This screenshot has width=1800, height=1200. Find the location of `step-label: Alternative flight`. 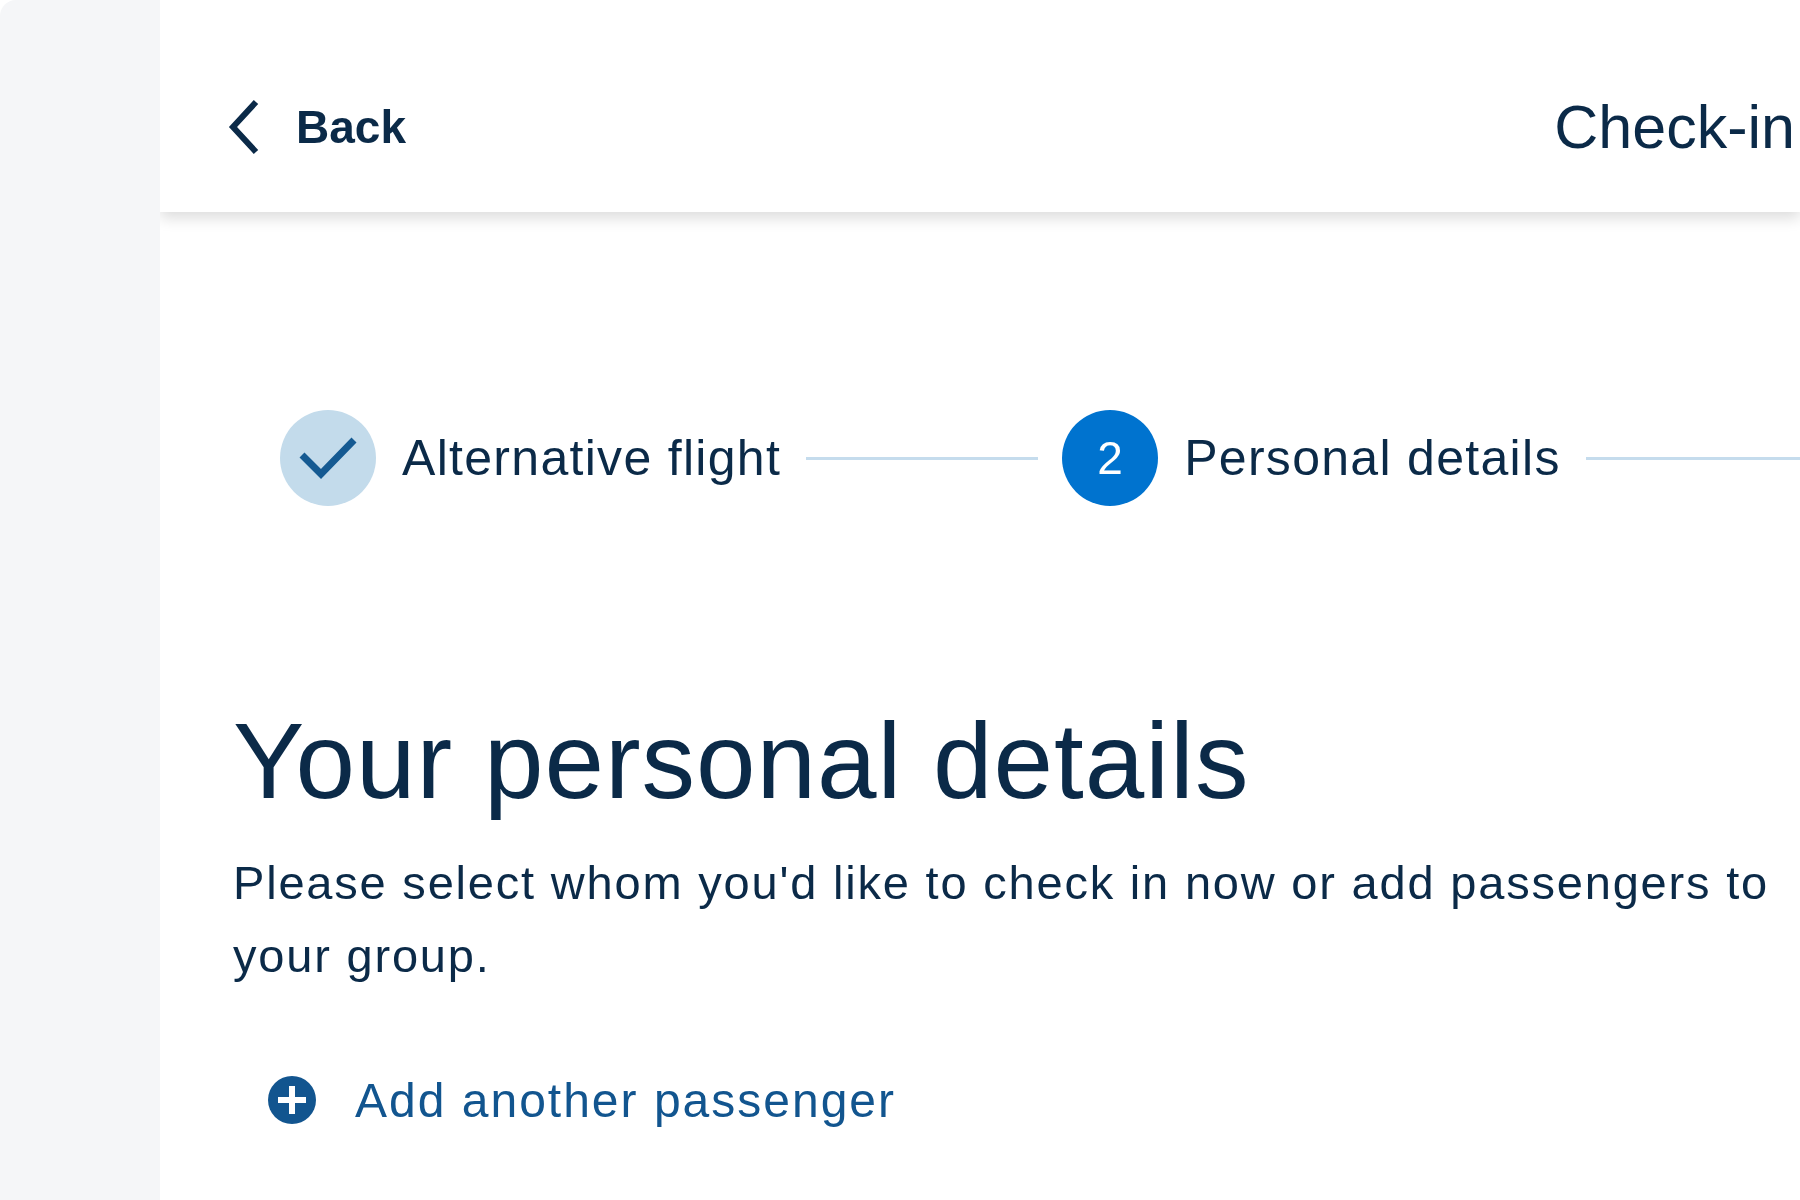

step-label: Alternative flight is located at coordinates (592, 458).